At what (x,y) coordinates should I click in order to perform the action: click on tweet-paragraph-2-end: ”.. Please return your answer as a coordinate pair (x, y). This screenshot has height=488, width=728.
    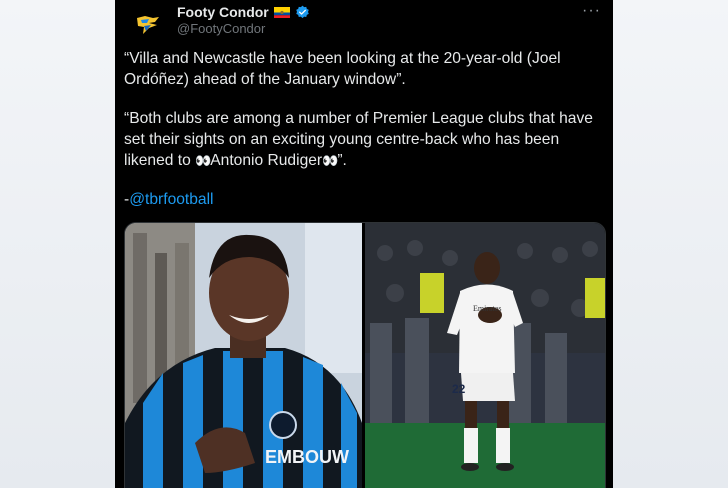
    Looking at the image, I should click on (342, 160).